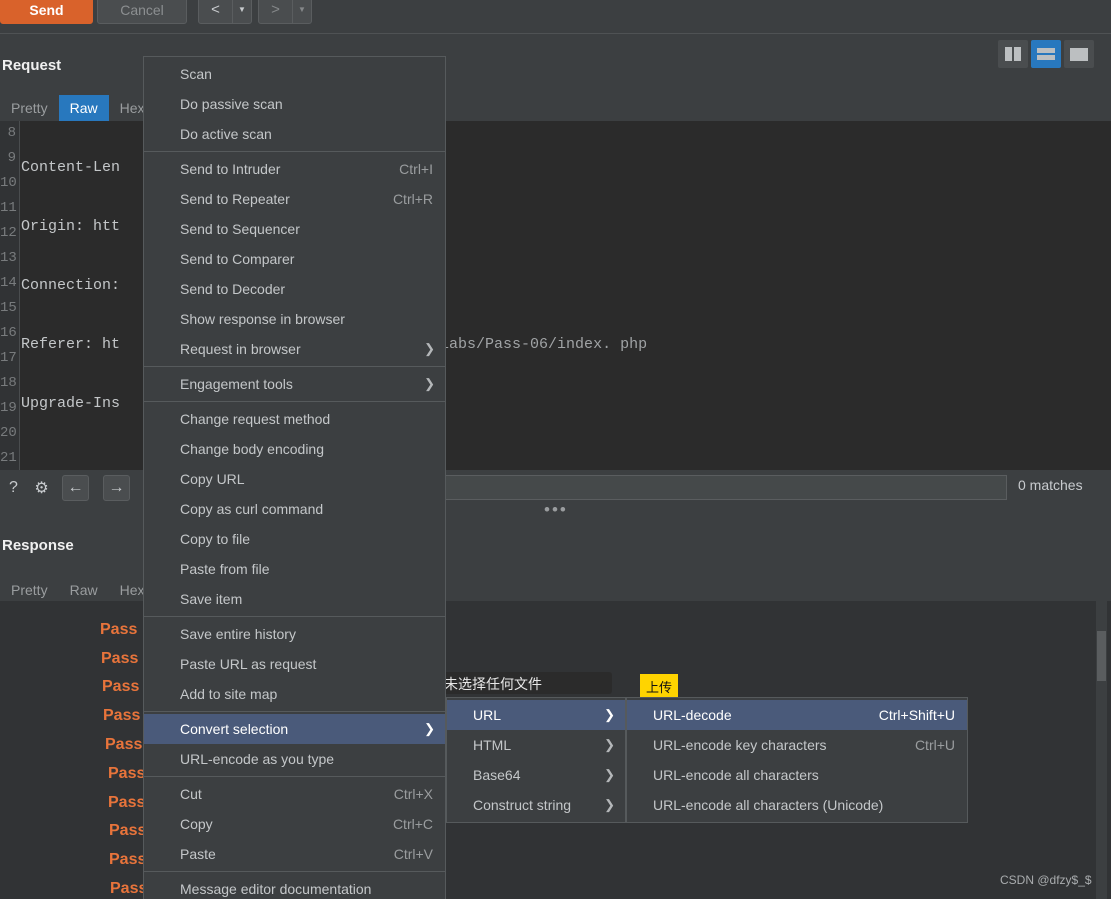 The width and height of the screenshot is (1111, 899). Describe the element at coordinates (294, 599) in the screenshot. I see `menu-item-save-item: Save item` at that location.